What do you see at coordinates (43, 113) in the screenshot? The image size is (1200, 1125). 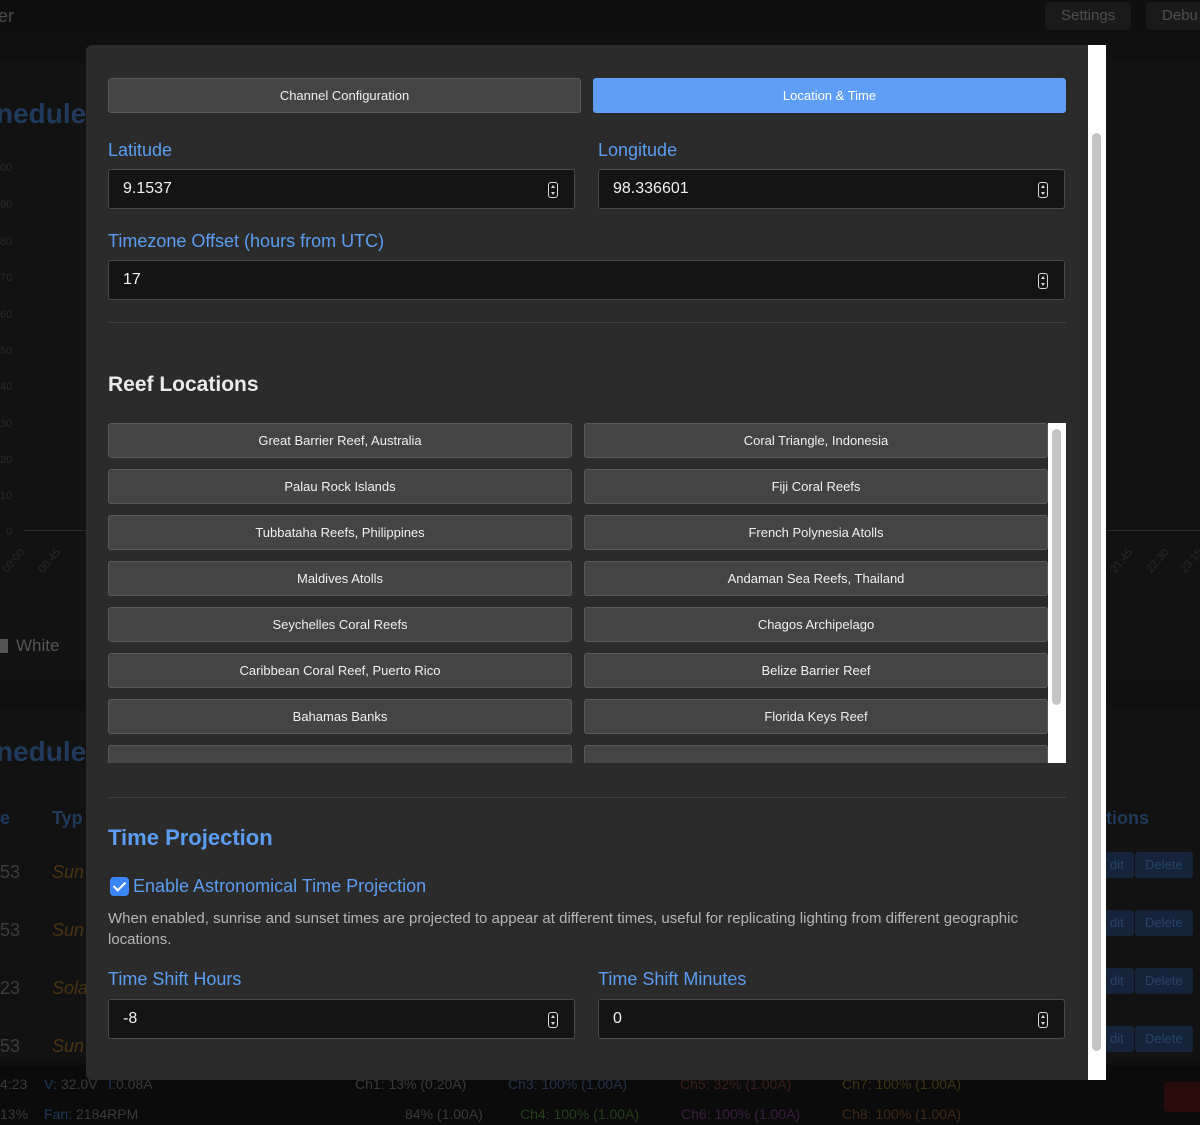 I see `chart-section-title: nedule` at bounding box center [43, 113].